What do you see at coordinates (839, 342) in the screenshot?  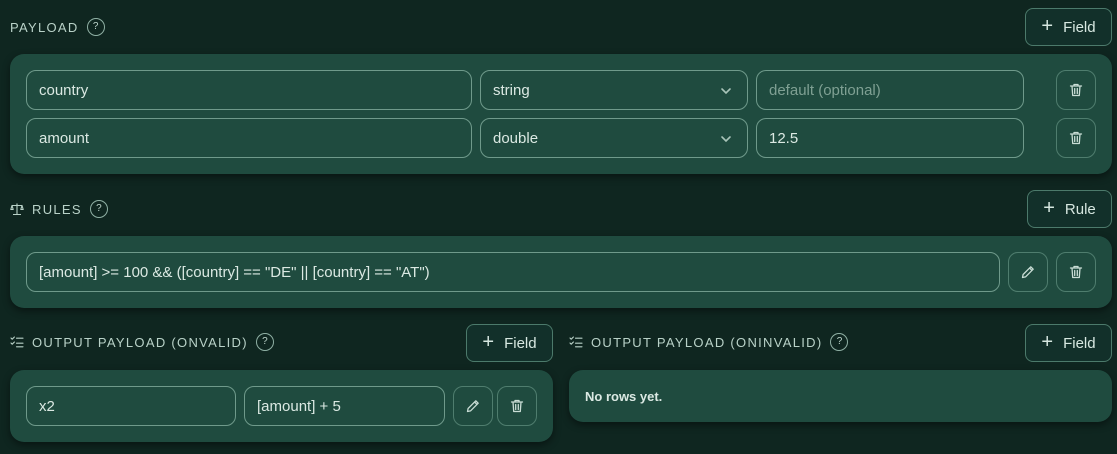 I see `output-invalid-help-icon: ?` at bounding box center [839, 342].